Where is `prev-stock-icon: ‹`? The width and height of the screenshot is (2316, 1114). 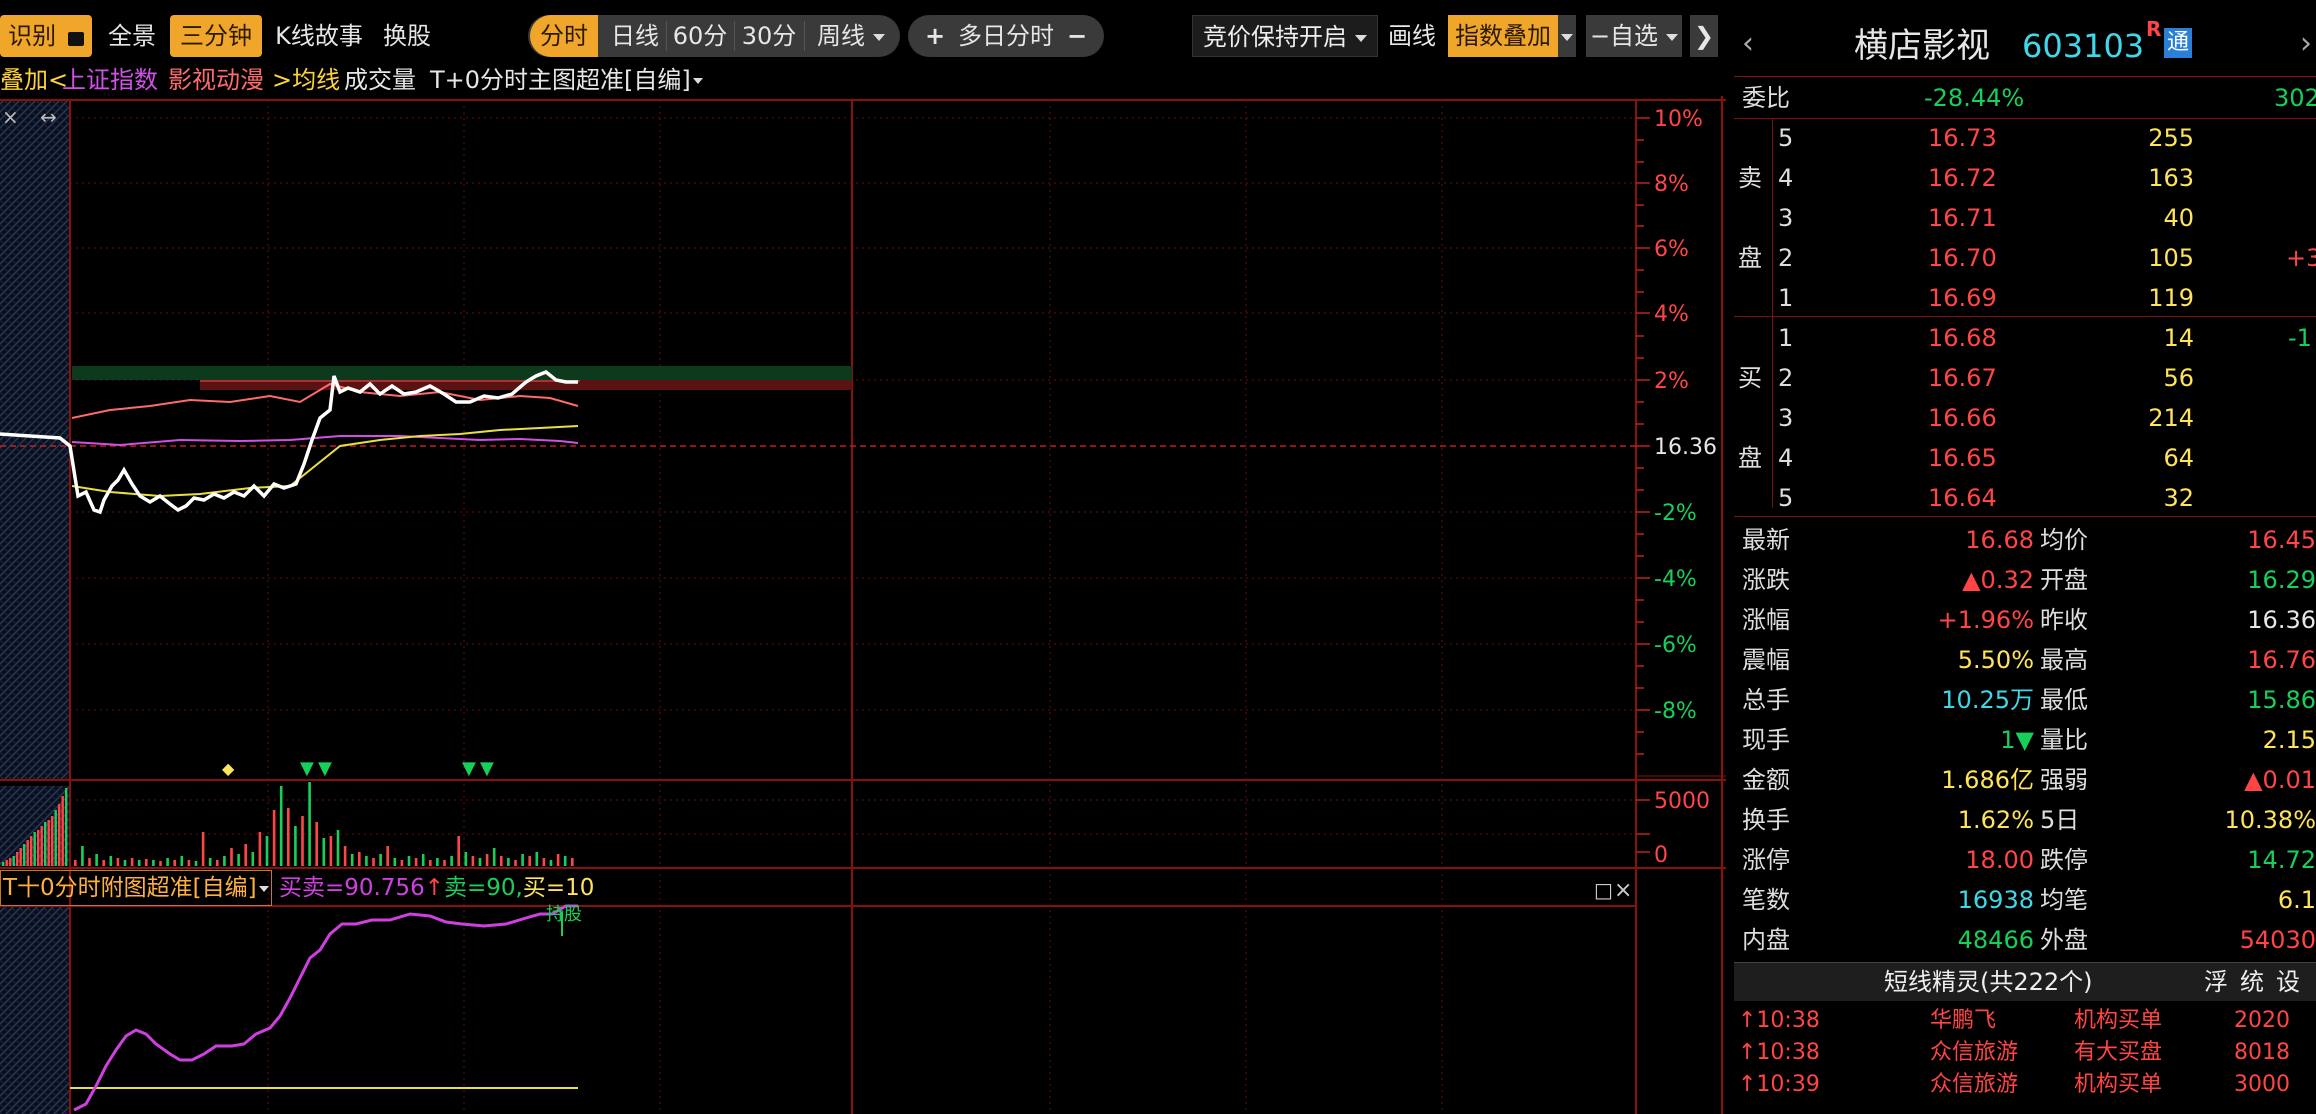
prev-stock-icon: ‹ is located at coordinates (1748, 44).